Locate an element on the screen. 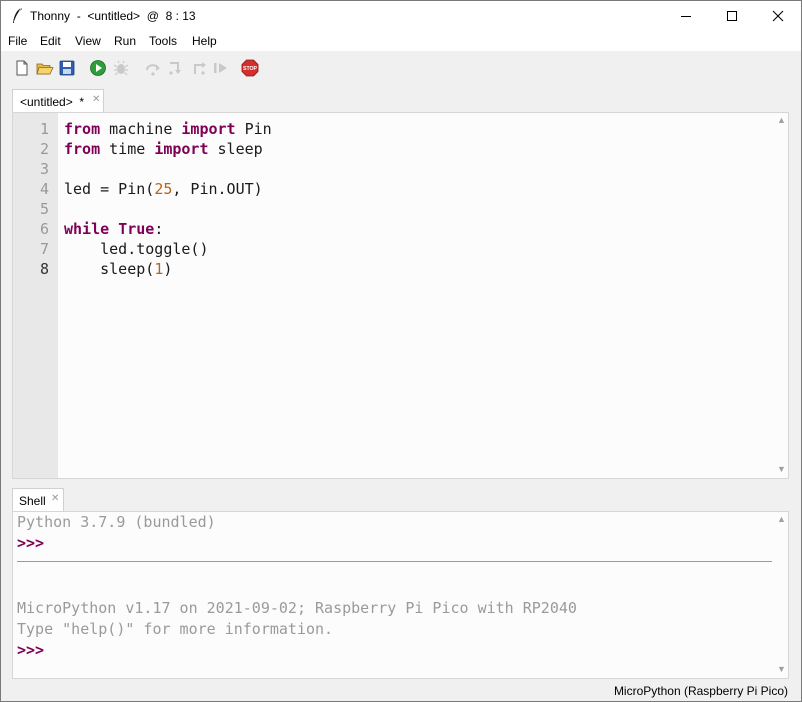  shell-prompt-active: >>> is located at coordinates (30, 650).